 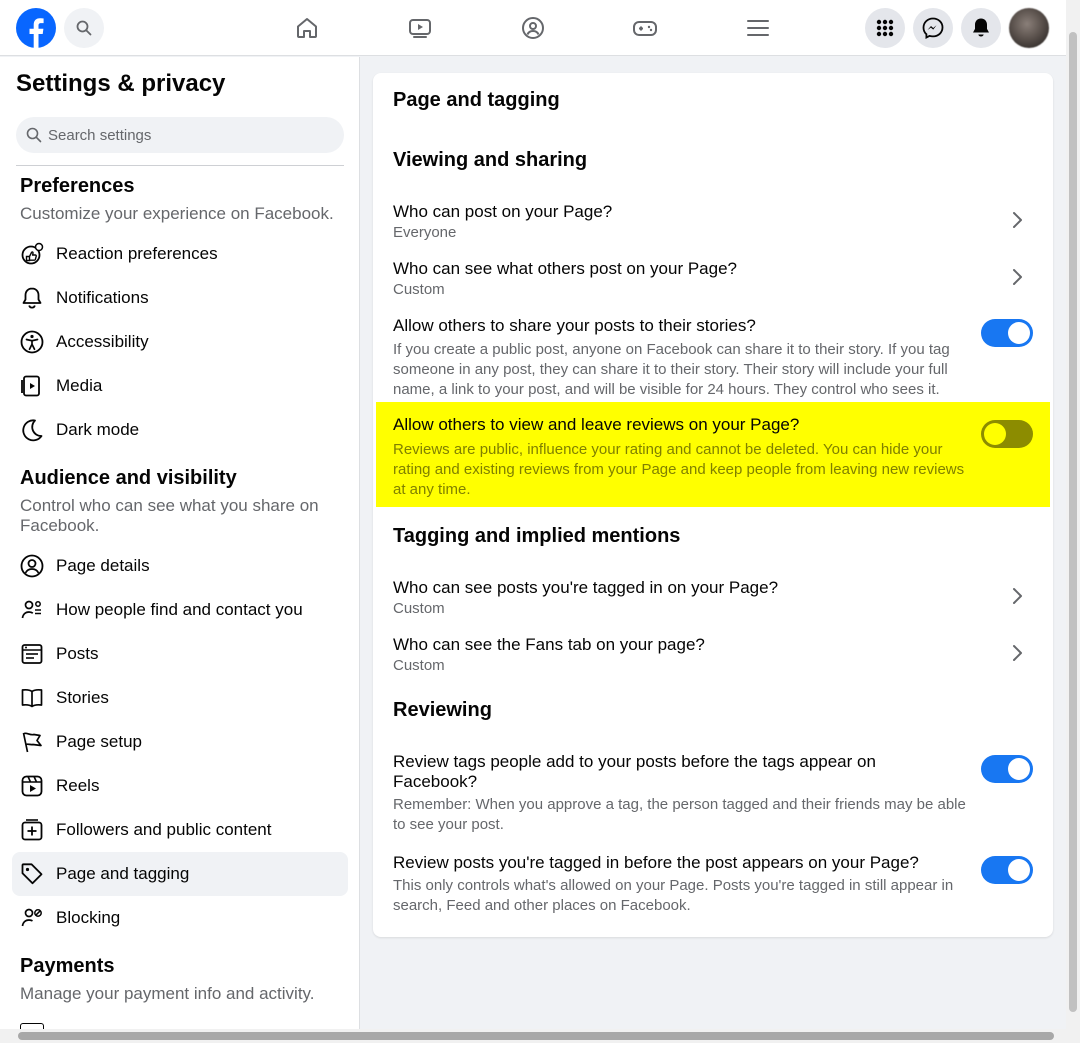 What do you see at coordinates (32, 342) in the screenshot?
I see `accessibility-icon` at bounding box center [32, 342].